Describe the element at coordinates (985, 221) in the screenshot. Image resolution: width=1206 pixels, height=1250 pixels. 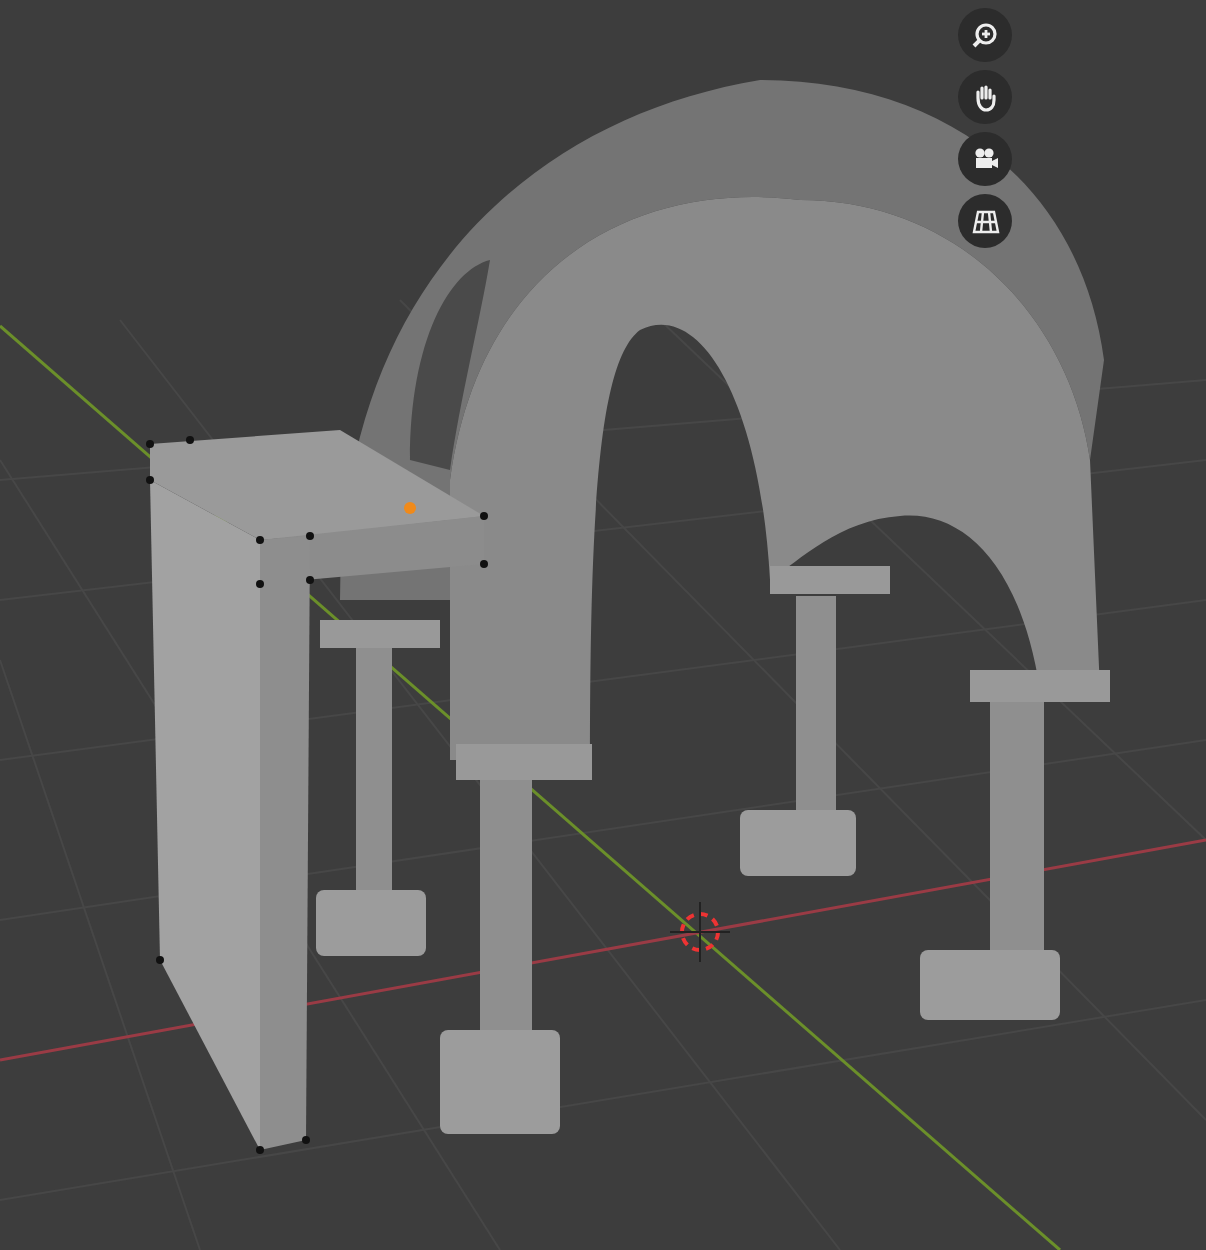
I see `grid-icon` at that location.